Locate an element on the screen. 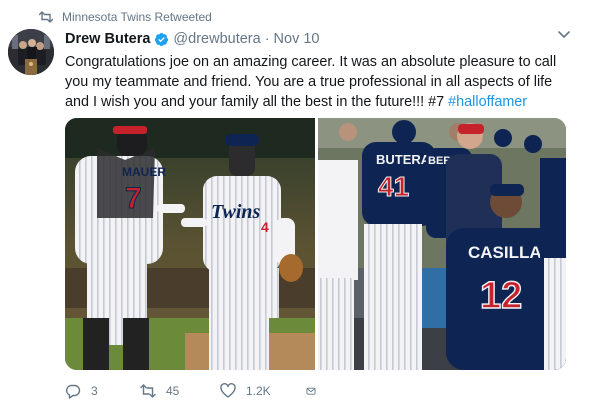  heart-icon is located at coordinates (228, 390).